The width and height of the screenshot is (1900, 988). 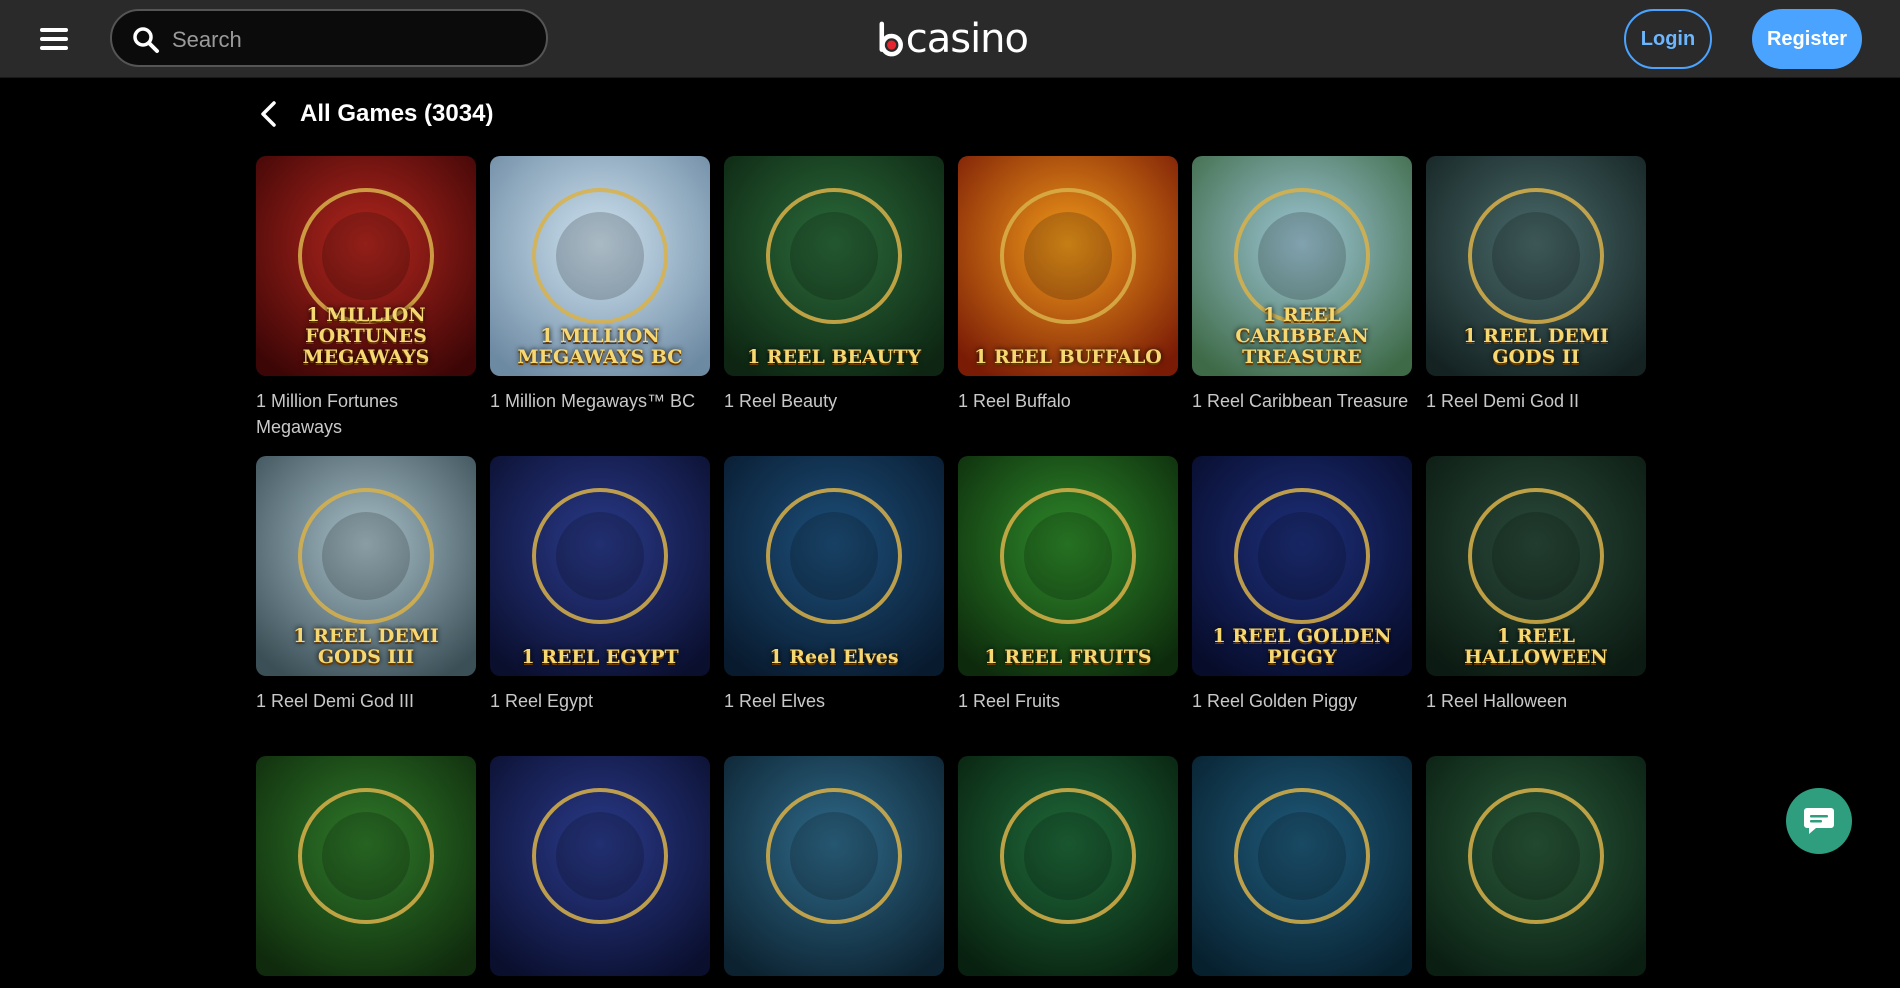 What do you see at coordinates (967, 39) in the screenshot?
I see `logo-text: casino` at bounding box center [967, 39].